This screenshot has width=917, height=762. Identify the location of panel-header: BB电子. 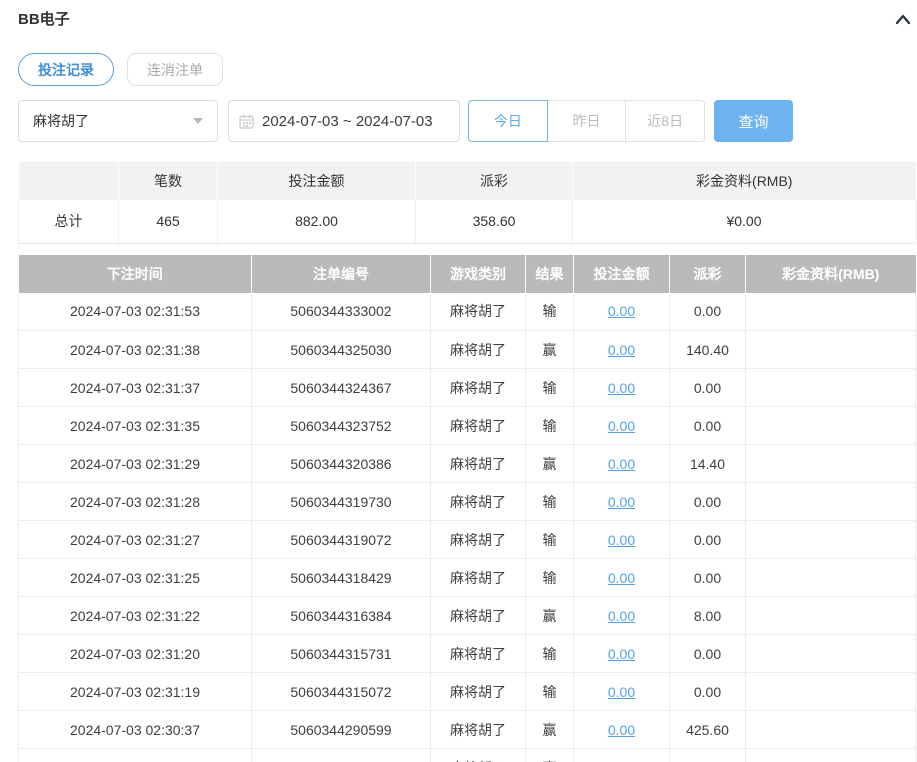
(466, 18).